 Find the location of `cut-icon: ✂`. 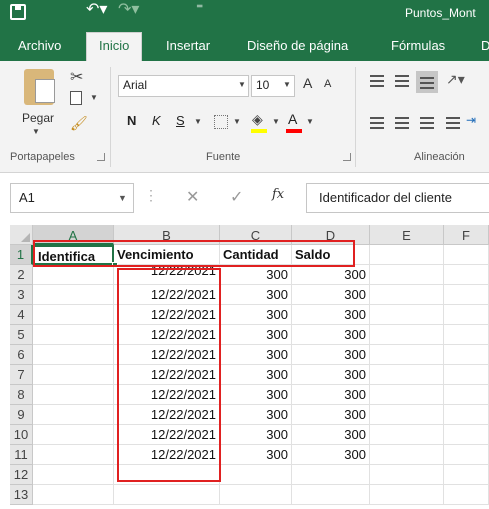

cut-icon: ✂ is located at coordinates (76, 77).